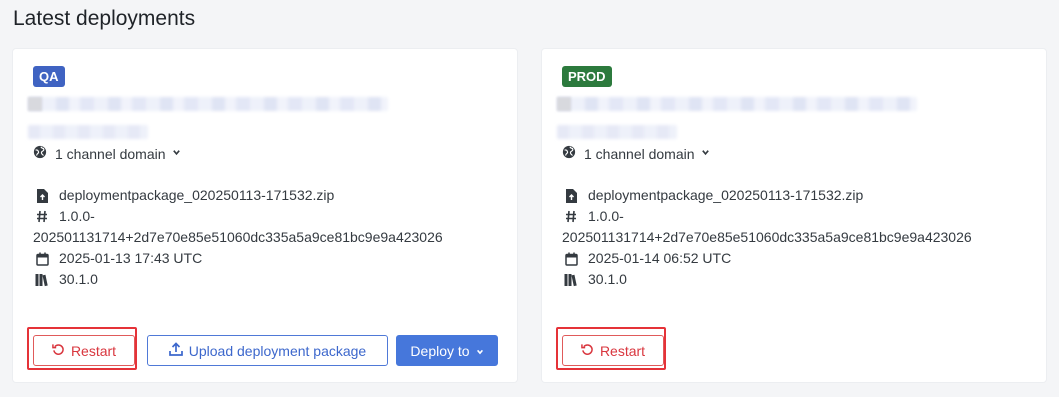 This screenshot has height=397, width=1059. Describe the element at coordinates (131, 258) in the screenshot. I see `deployment-date: 2025-01-13 17:43 UTC` at that location.